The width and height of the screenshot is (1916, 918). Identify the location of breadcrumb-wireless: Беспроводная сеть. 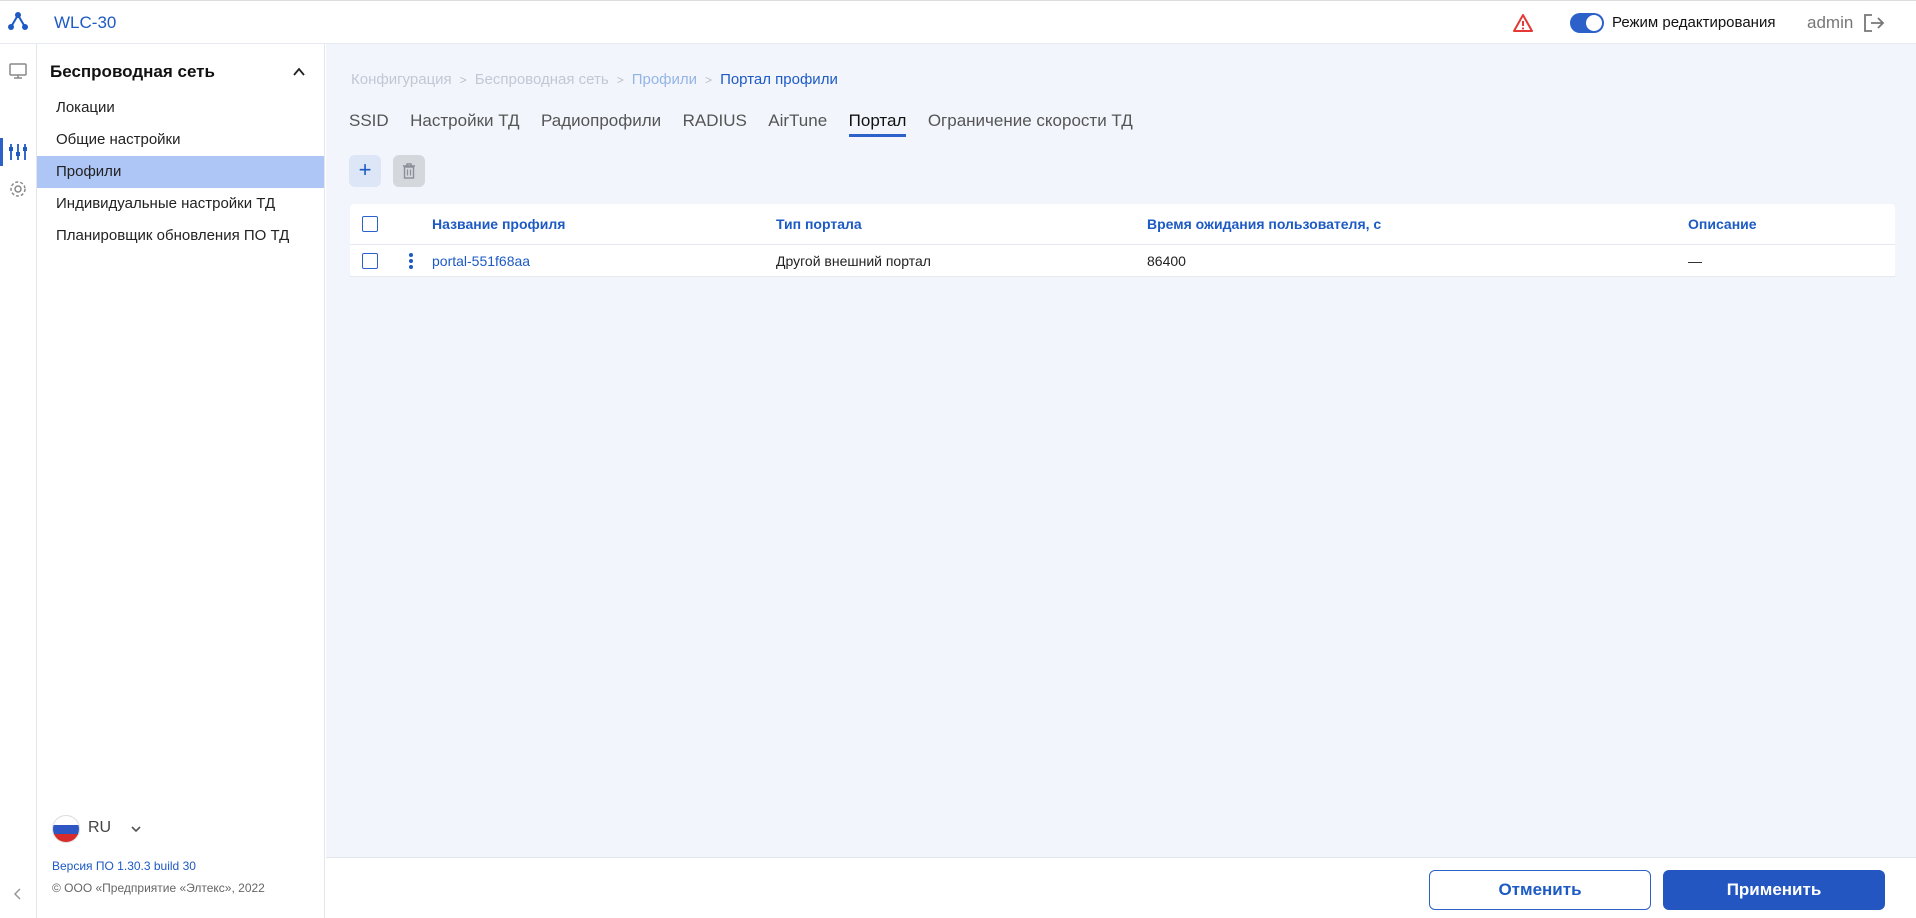
(542, 79).